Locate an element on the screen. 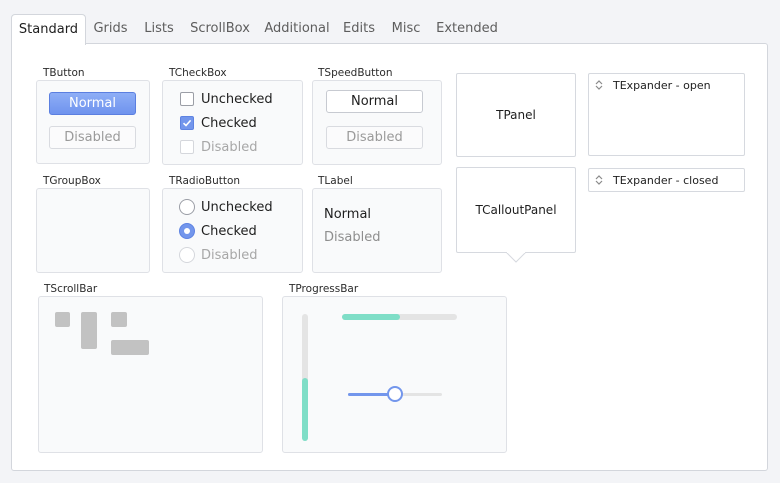 This screenshot has width=780, height=483. slider-thumb is located at coordinates (395, 394).